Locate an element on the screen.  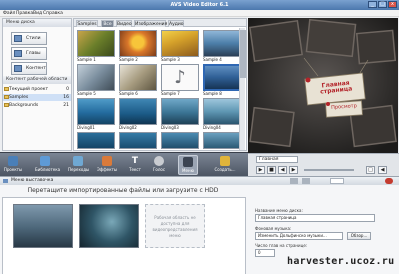
transitions-button: Переходы is located at coordinates (78, 165).